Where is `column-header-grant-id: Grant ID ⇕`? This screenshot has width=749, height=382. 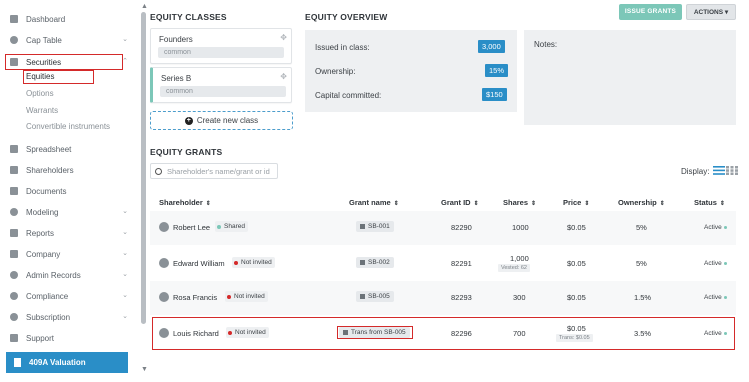 column-header-grant-id: Grant ID ⇕ is located at coordinates (460, 202).